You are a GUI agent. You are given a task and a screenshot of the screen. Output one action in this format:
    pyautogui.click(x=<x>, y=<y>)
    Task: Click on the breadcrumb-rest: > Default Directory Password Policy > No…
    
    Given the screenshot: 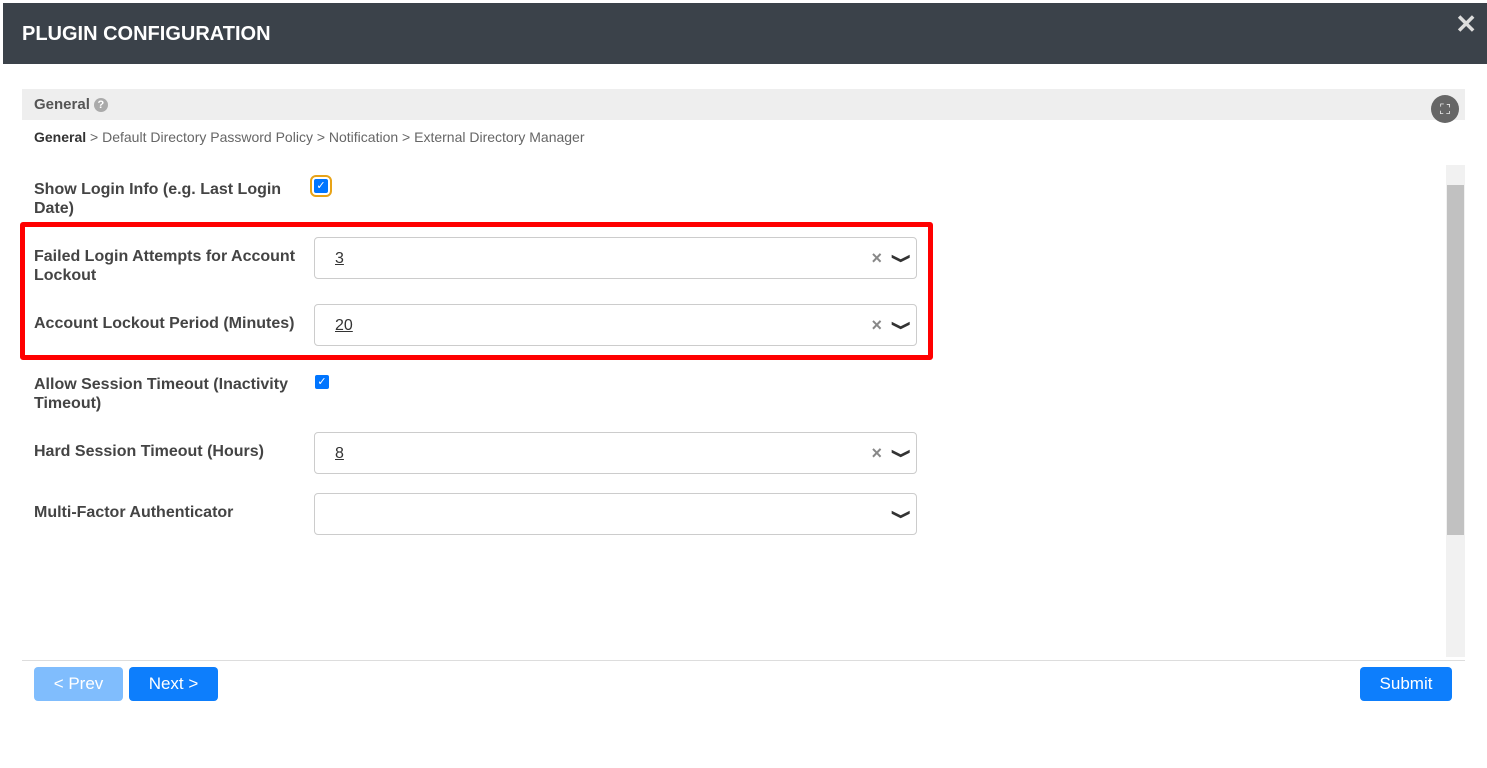 What is the action you would take?
    pyautogui.click(x=335, y=137)
    